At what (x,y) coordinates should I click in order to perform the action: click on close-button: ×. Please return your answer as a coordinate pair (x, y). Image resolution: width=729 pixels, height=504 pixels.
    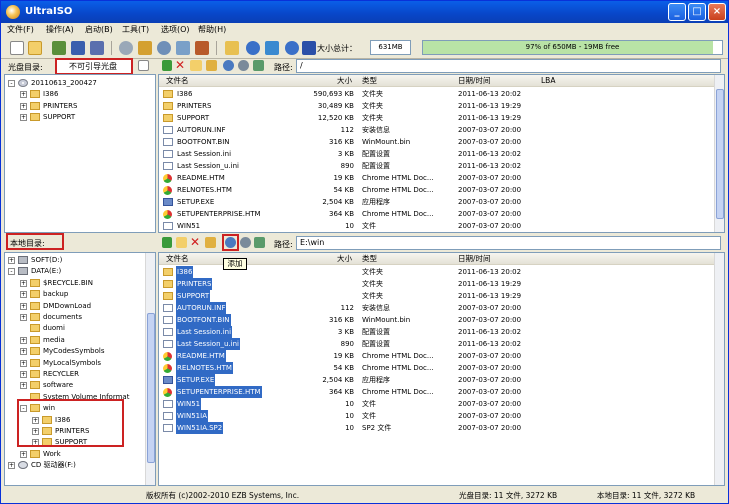
    Looking at the image, I should click on (717, 12).